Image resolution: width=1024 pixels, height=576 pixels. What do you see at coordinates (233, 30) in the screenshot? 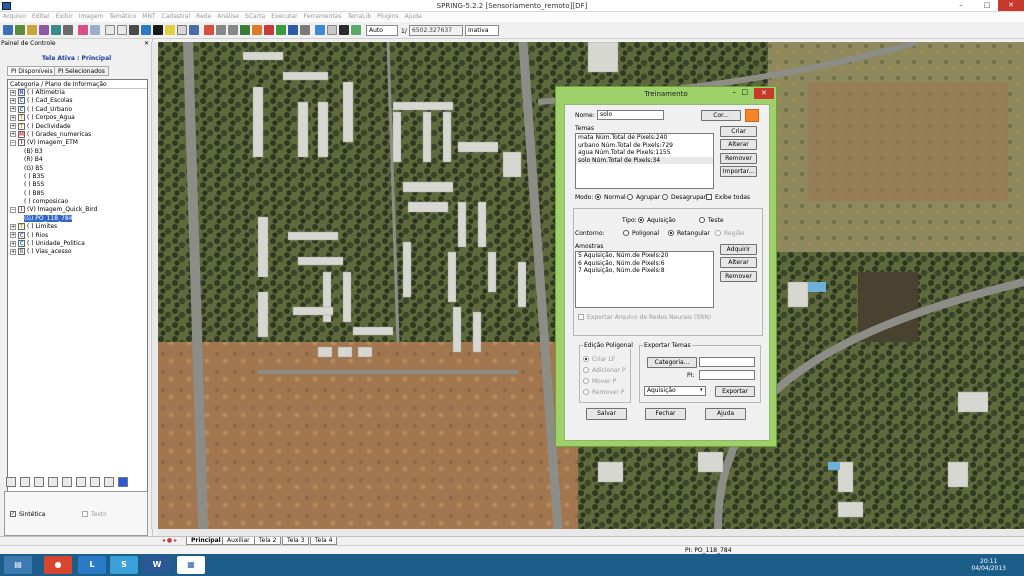
I see `zoom-out-icon` at bounding box center [233, 30].